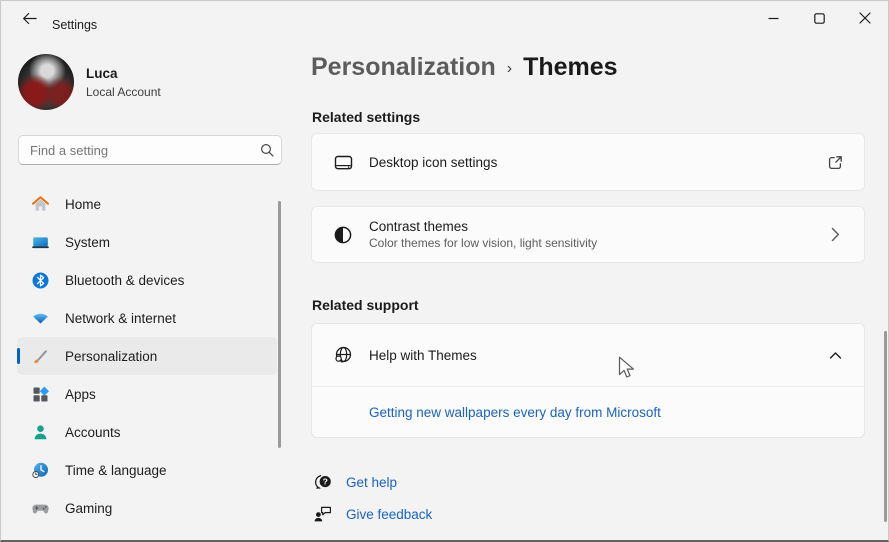 The width and height of the screenshot is (889, 542). I want to click on give-feedback-link: Give feedback, so click(372, 514).